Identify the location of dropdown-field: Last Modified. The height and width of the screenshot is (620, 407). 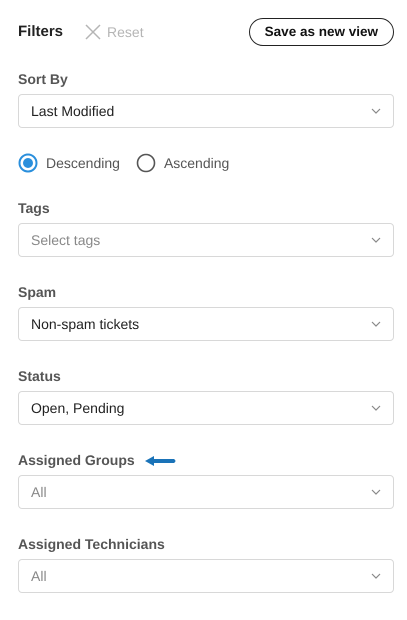
(206, 111).